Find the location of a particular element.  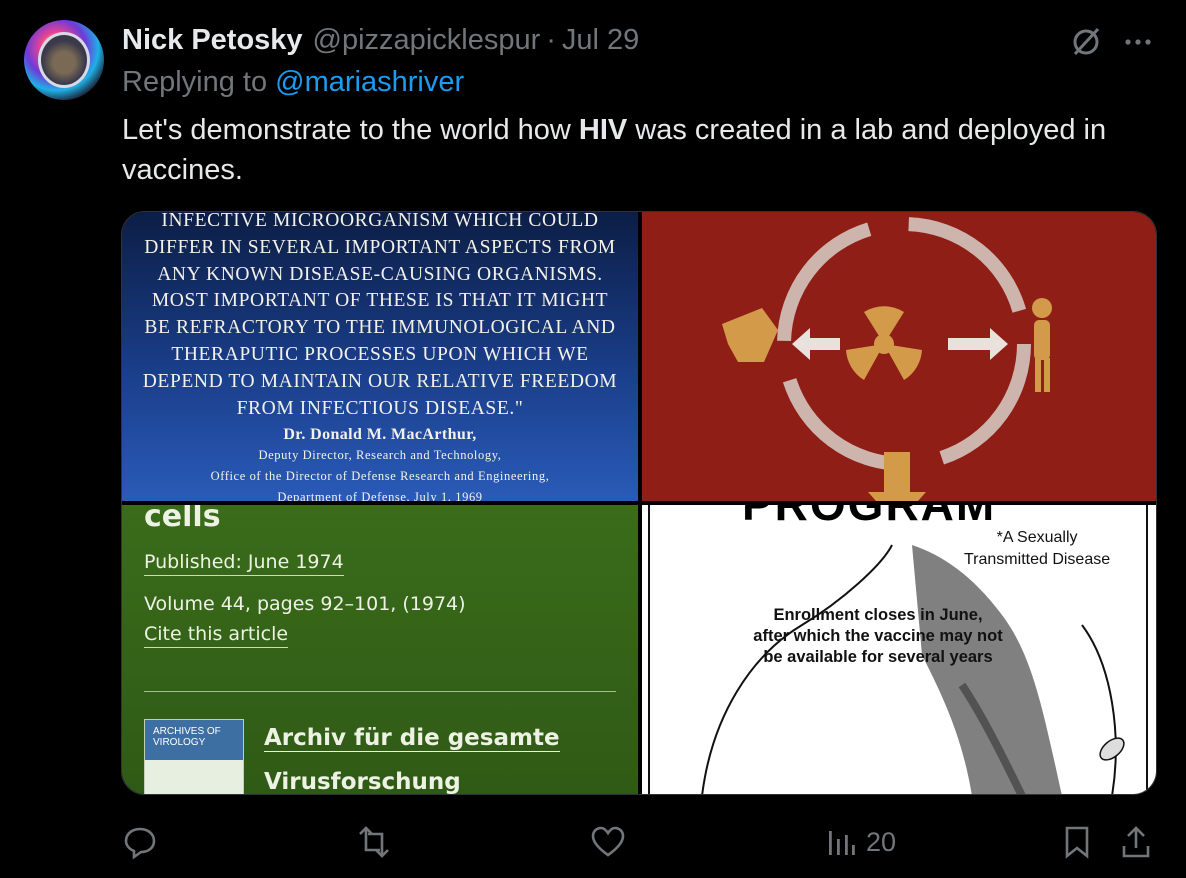

reply-mention-link: @mariashriver is located at coordinates (369, 82).